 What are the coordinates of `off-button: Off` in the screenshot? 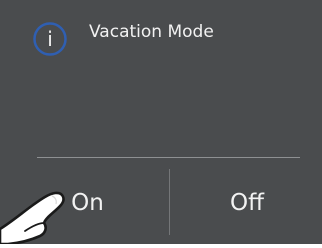 It's located at (246, 203).